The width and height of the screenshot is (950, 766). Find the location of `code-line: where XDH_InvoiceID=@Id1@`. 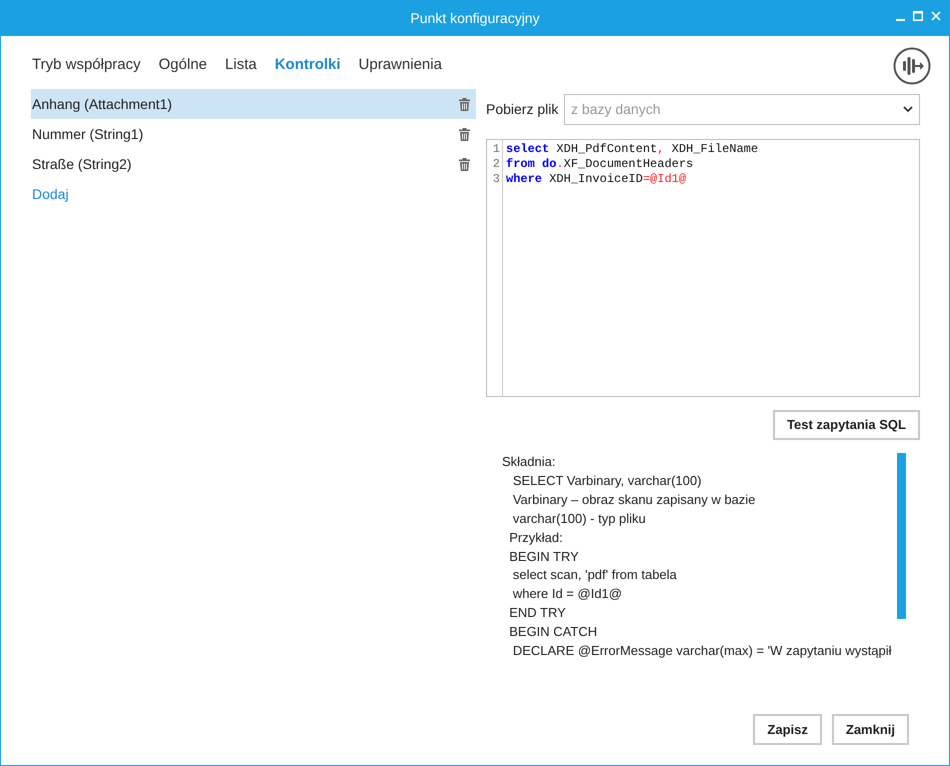

code-line: where XDH_InvoiceID=@Id1@ is located at coordinates (597, 179).